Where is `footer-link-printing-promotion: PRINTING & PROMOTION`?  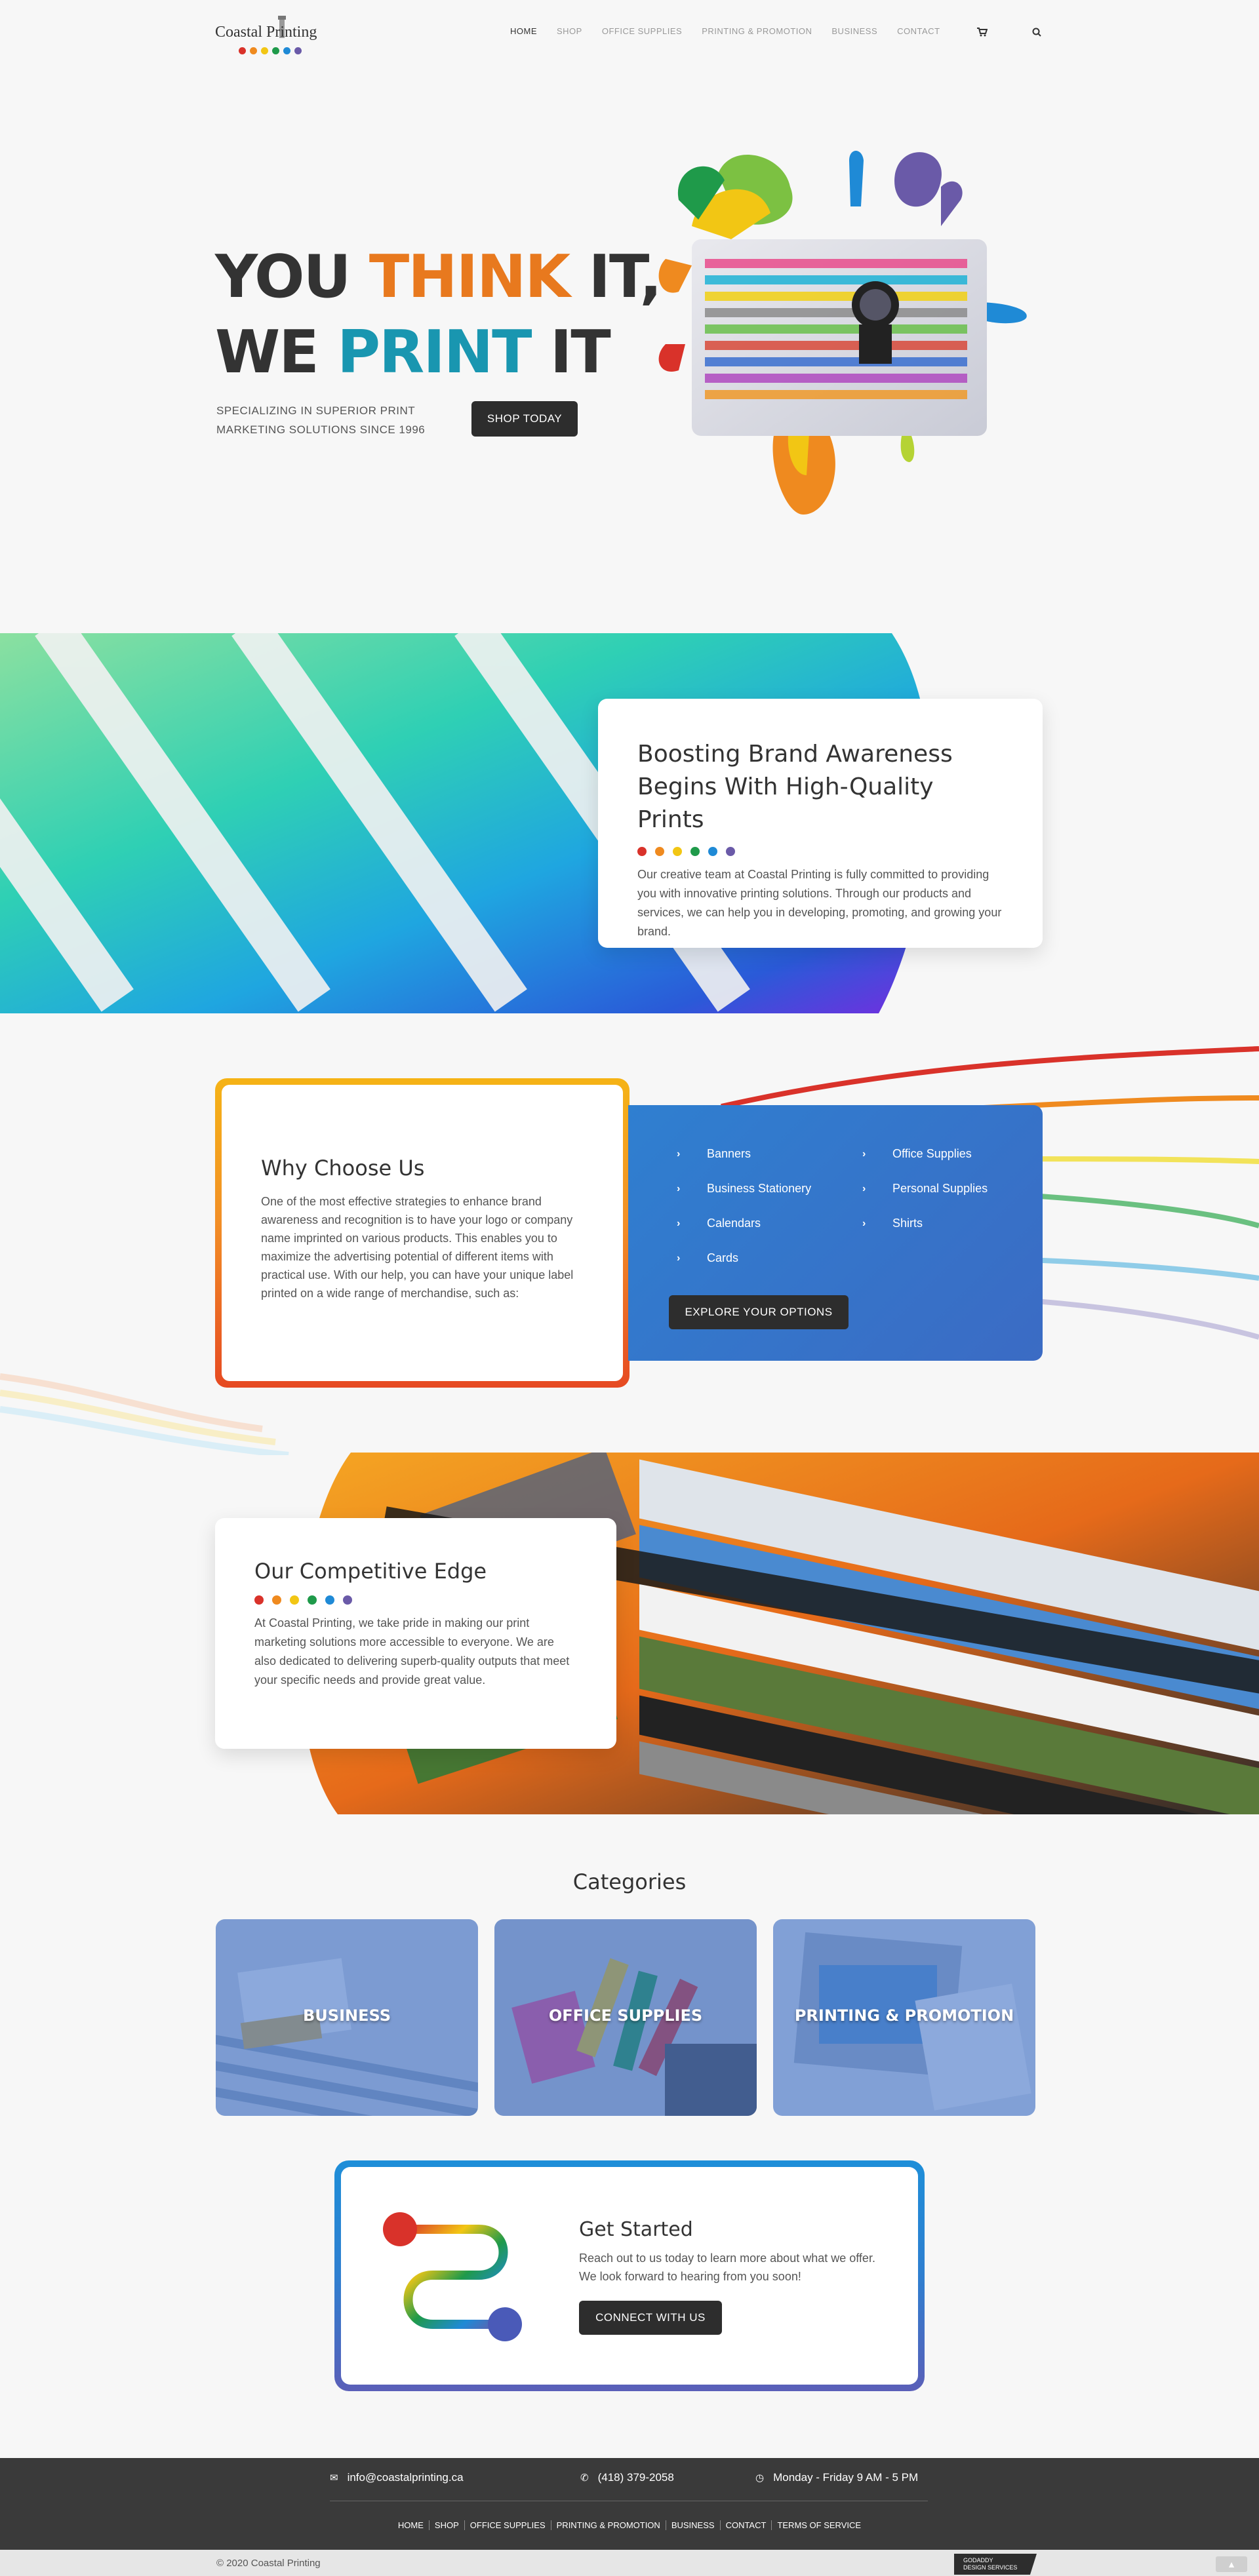 footer-link-printing-promotion: PRINTING & PROMOTION is located at coordinates (608, 2525).